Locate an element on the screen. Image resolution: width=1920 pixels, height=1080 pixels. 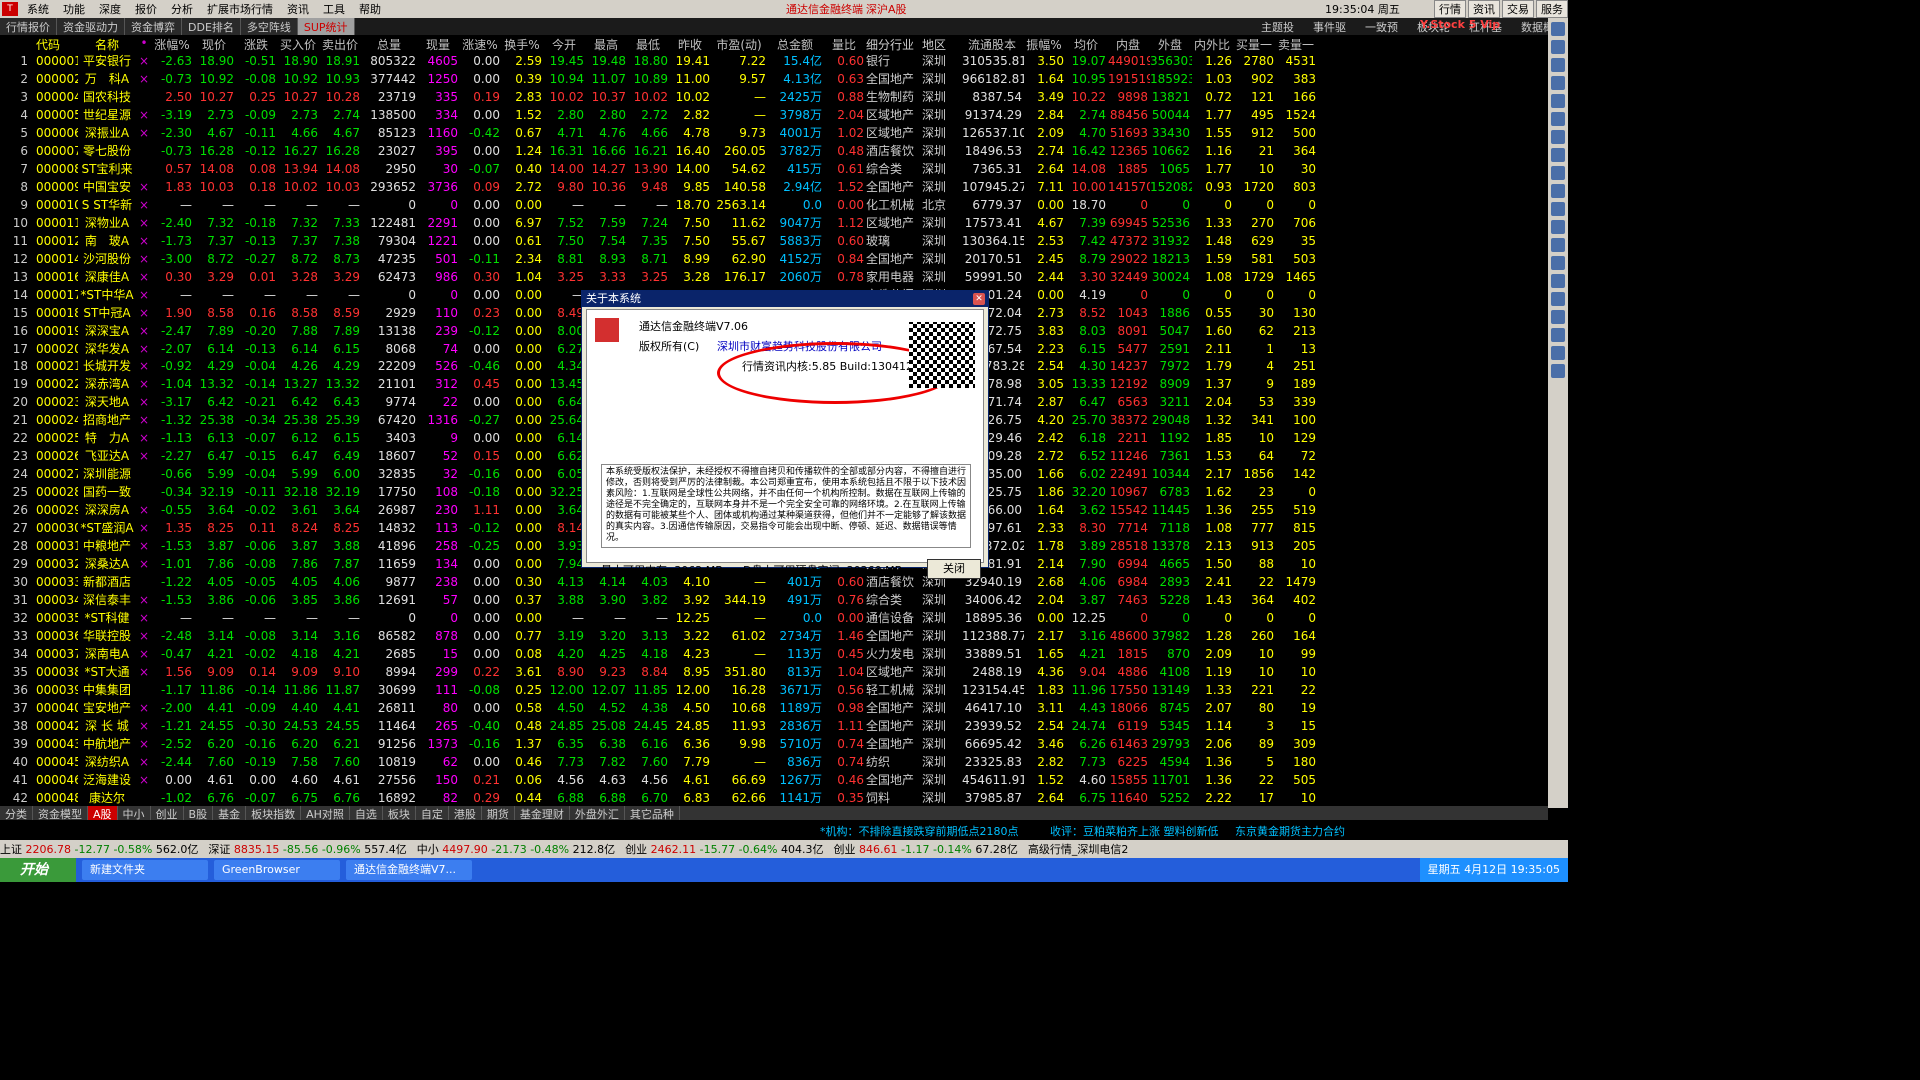
index-quote: 深证 8835.15 -85.56 -0.96% 557.4亿 is located at coordinates (307, 849).